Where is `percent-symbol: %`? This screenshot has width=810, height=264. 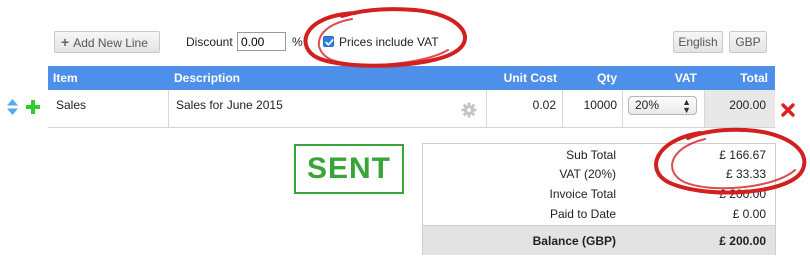 percent-symbol: % is located at coordinates (297, 42).